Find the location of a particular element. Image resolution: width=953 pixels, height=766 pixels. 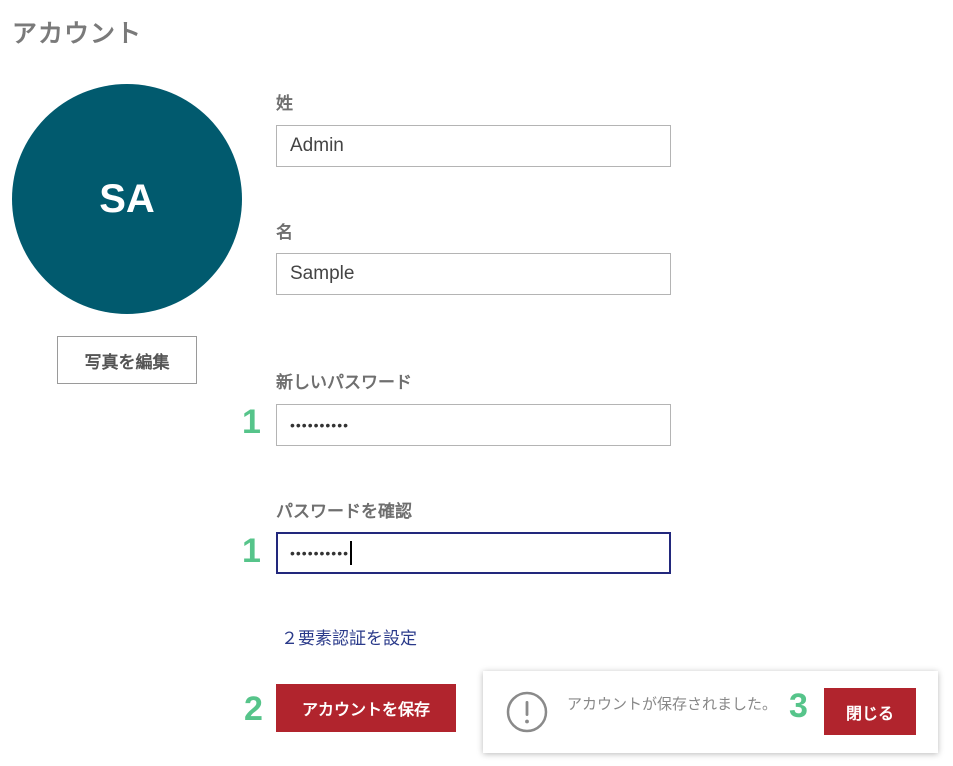

toast-message: アカウントが保存されました。 is located at coordinates (672, 704).